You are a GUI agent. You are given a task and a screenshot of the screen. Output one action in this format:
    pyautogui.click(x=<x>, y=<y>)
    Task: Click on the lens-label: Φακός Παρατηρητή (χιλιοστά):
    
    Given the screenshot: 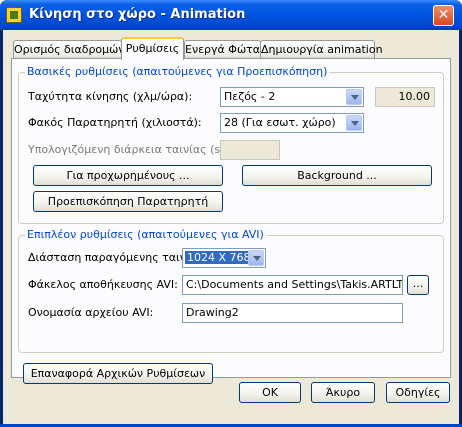 What is the action you would take?
    pyautogui.click(x=115, y=122)
    